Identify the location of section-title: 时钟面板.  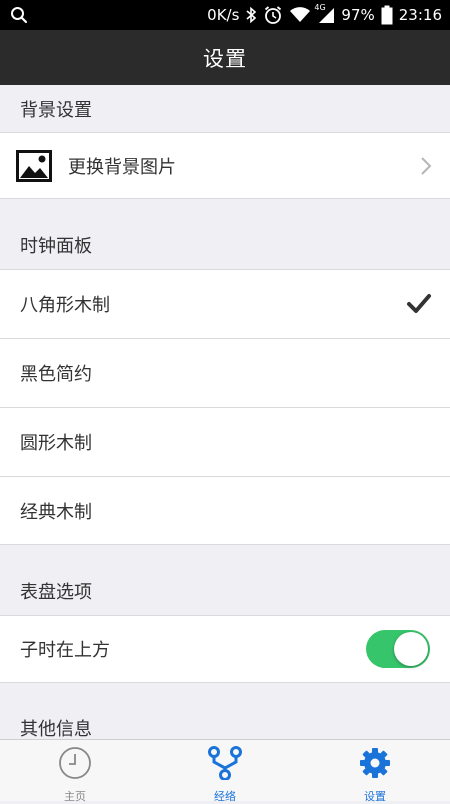
(56, 246).